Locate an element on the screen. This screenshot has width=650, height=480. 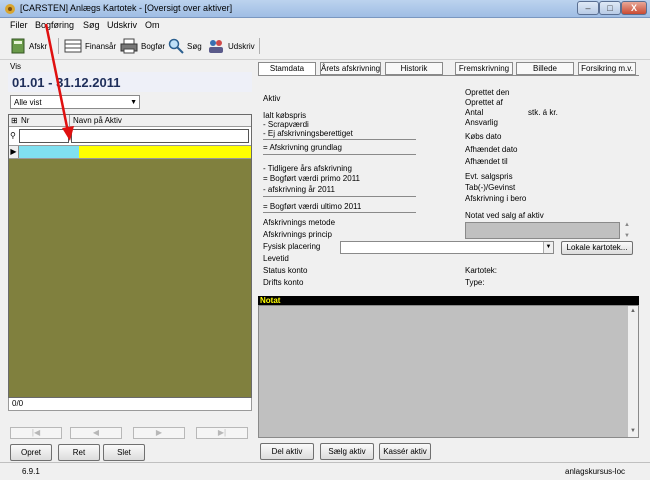
toolbar: Afskr Finansår Bogfør Søg Udskriv is located at coordinates (325, 46).